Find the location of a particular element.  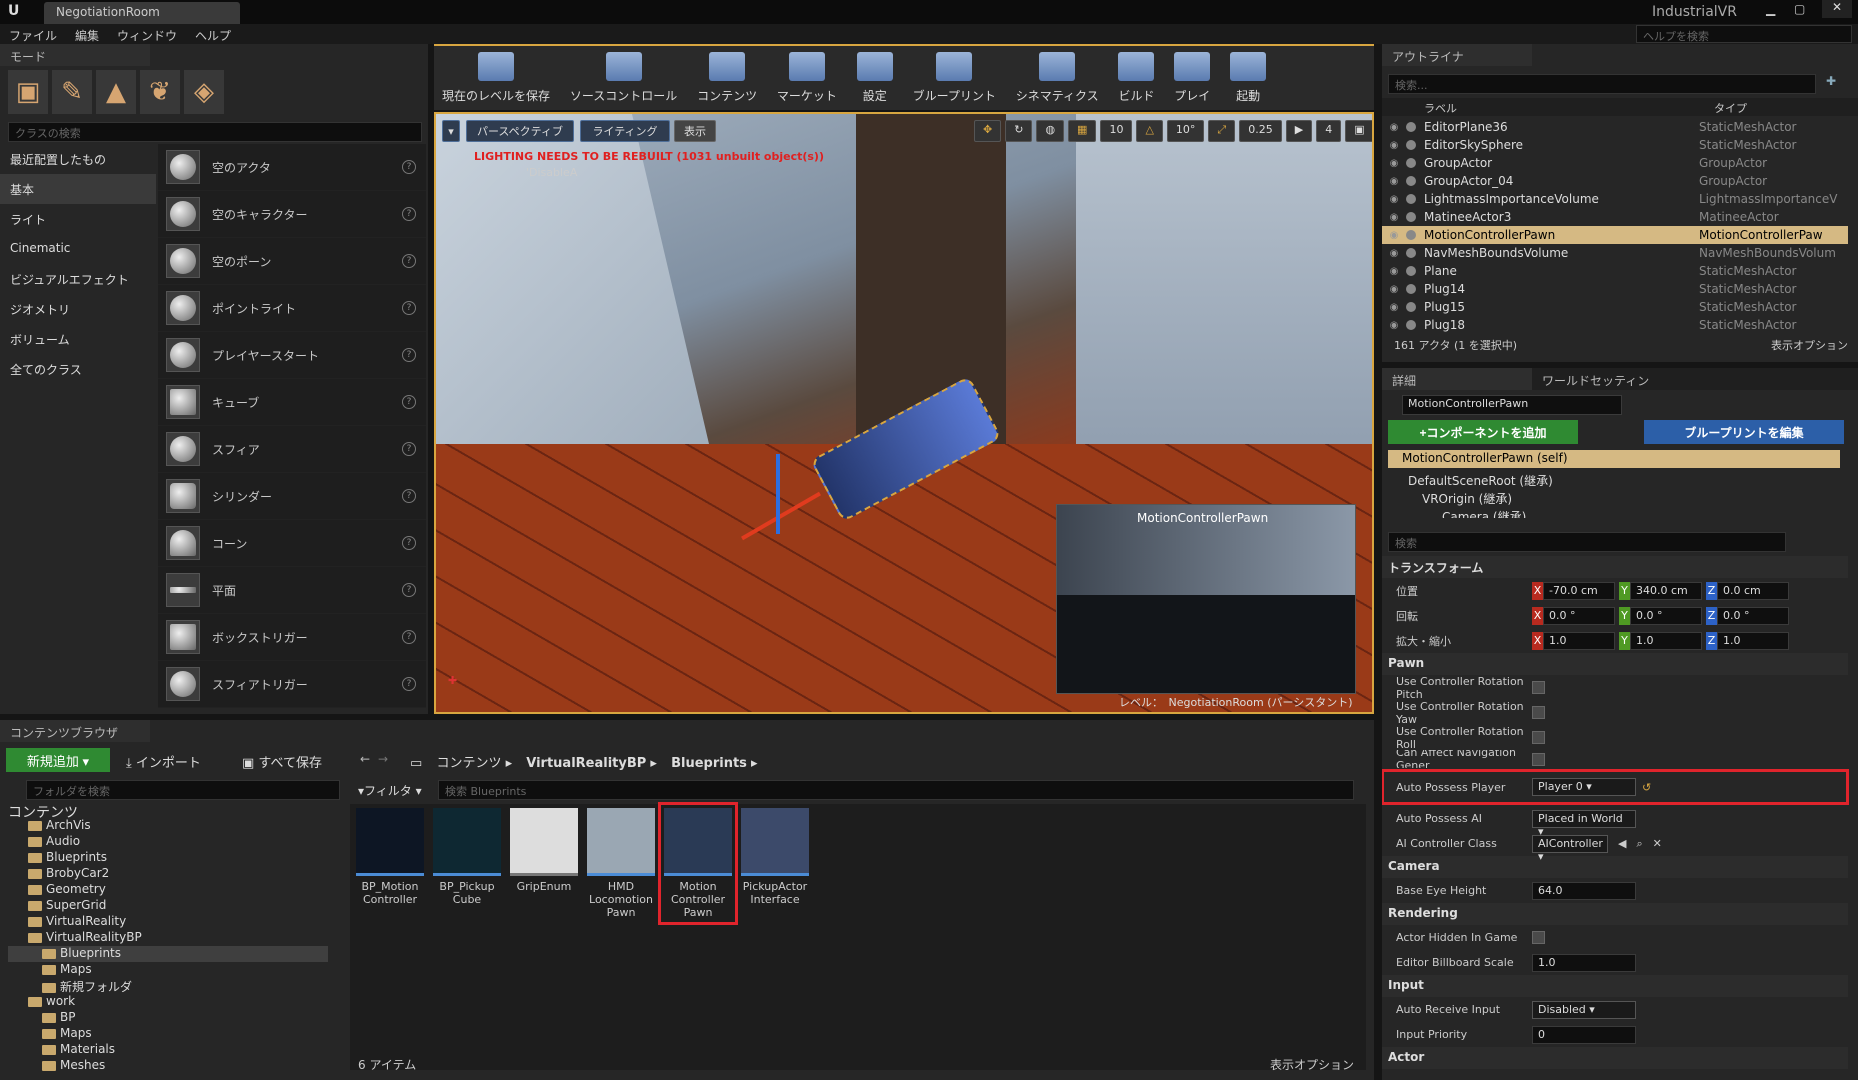

folder-tree-item: Geometry is located at coordinates (168, 890).